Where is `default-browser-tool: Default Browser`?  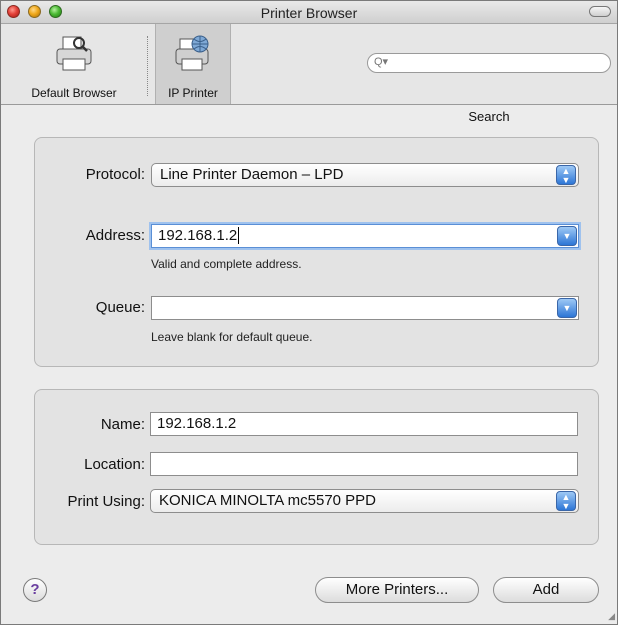 default-browser-tool: Default Browser is located at coordinates (74, 64).